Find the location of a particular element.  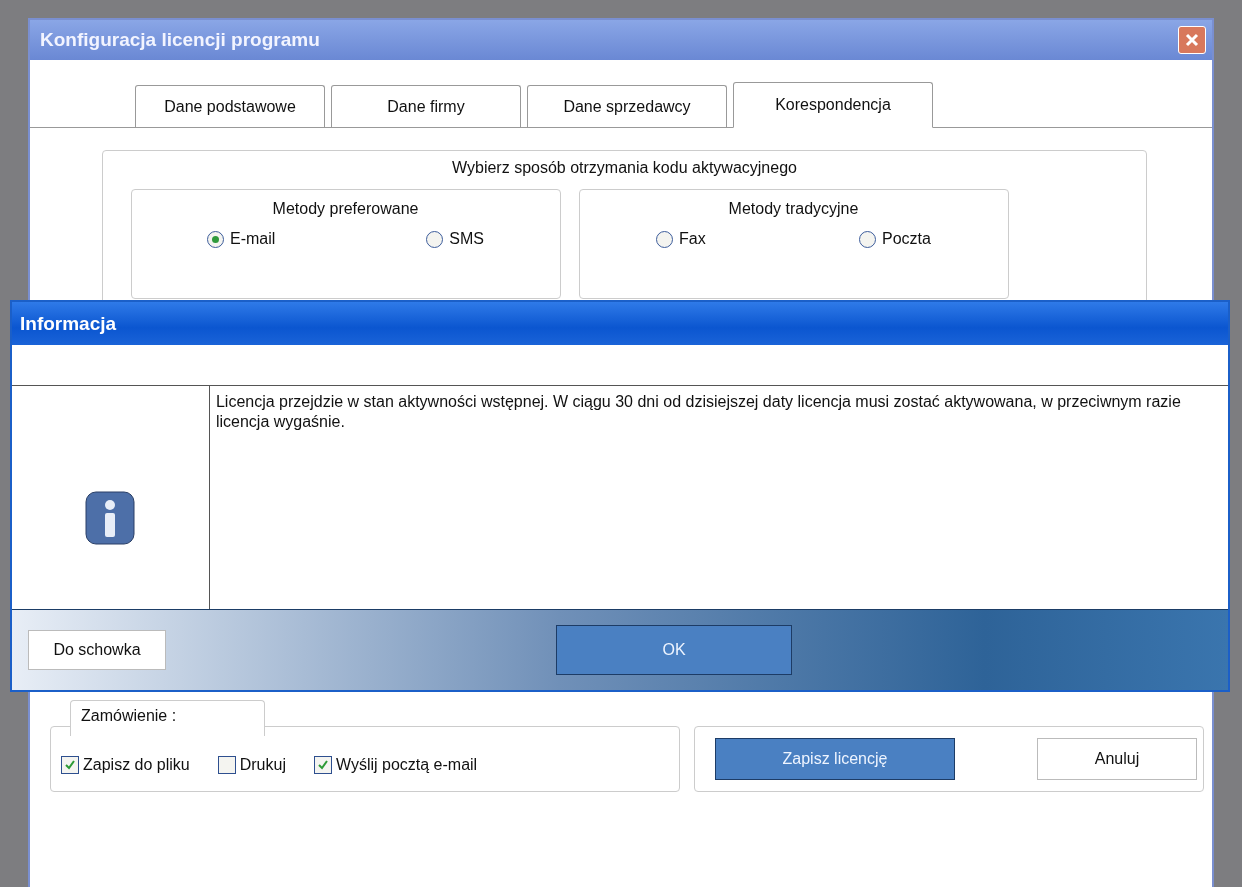

close-icon is located at coordinates (1192, 40).